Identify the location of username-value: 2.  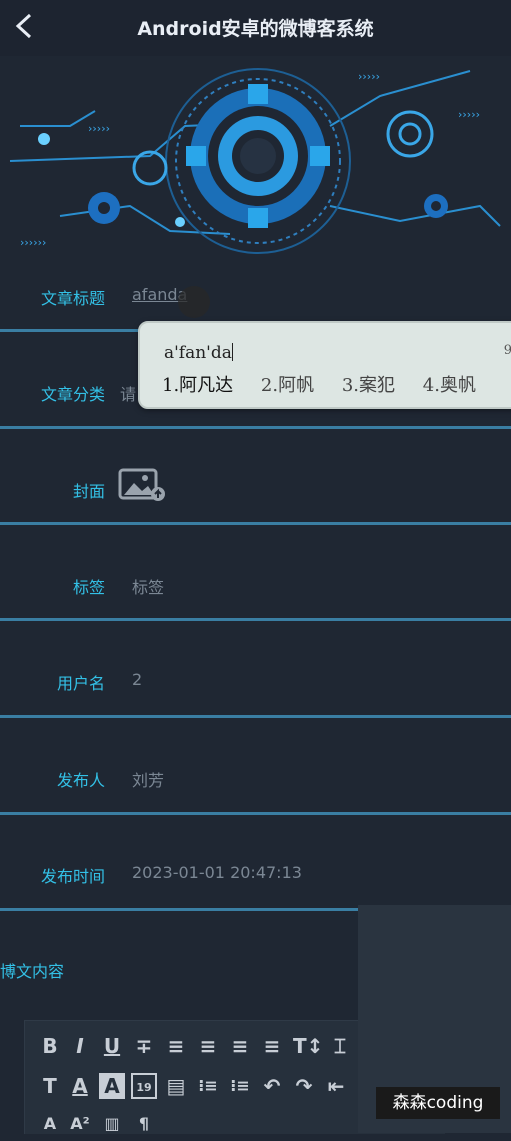
(137, 679).